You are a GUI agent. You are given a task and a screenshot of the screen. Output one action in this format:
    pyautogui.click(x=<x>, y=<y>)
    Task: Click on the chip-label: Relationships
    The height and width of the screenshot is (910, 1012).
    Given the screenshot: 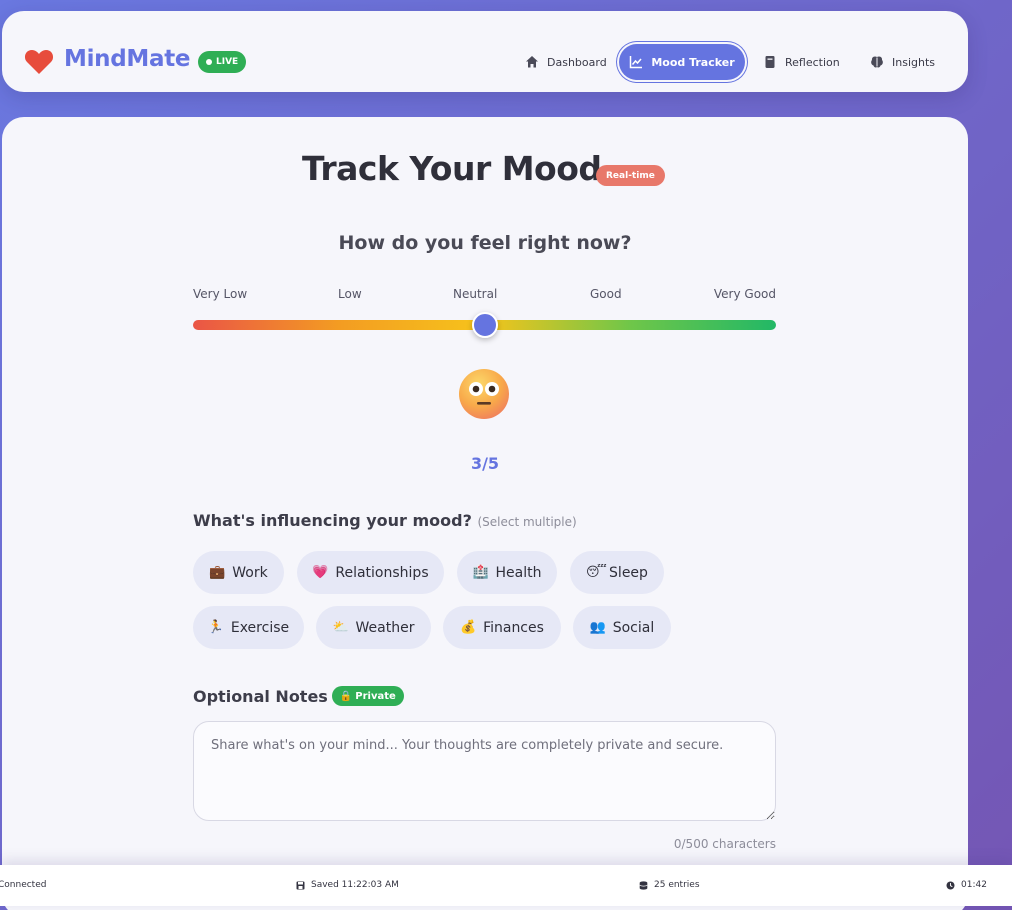 What is the action you would take?
    pyautogui.click(x=382, y=572)
    